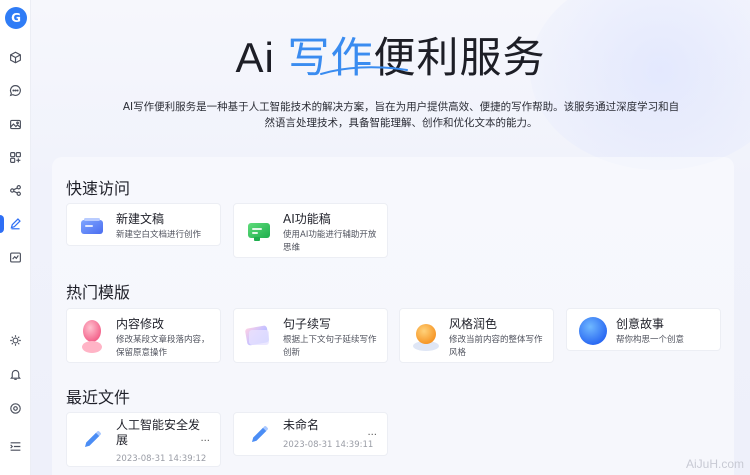 This screenshot has width=750, height=475. I want to click on quick-ai-draft-card: AI功能稿 使用AI功能进行辅助开放思维, so click(310, 230).